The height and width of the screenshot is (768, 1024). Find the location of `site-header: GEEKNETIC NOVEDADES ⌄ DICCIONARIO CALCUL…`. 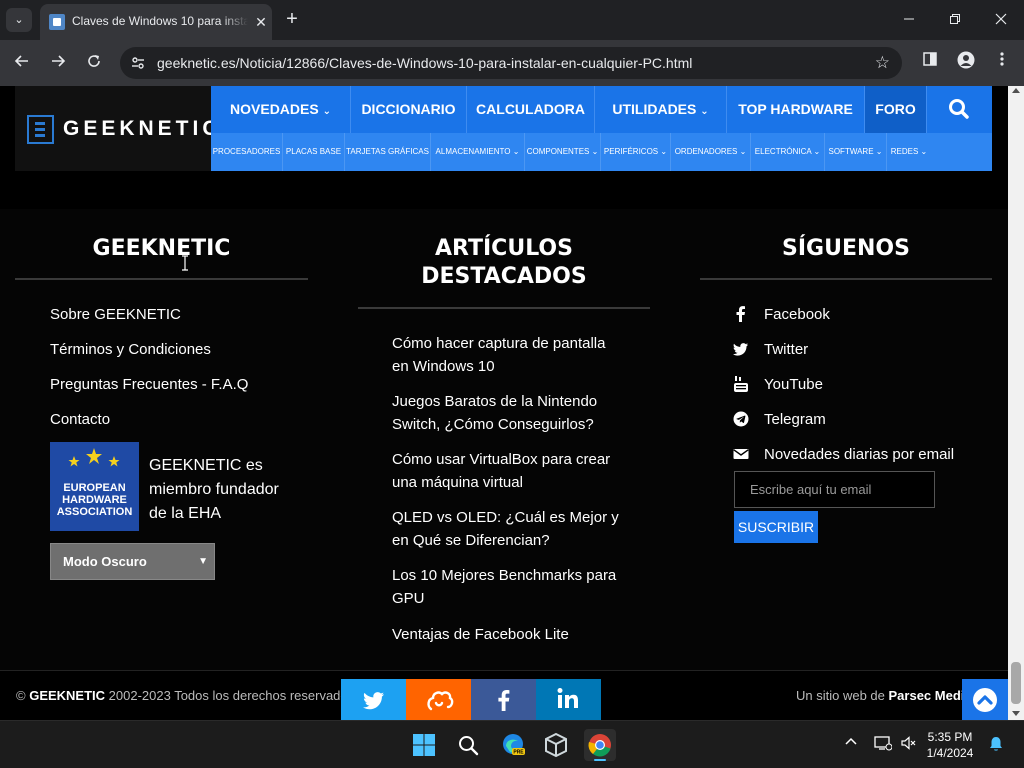

site-header: GEEKNETIC NOVEDADES ⌄ DICCIONARIO CALCUL… is located at coordinates (503, 128).